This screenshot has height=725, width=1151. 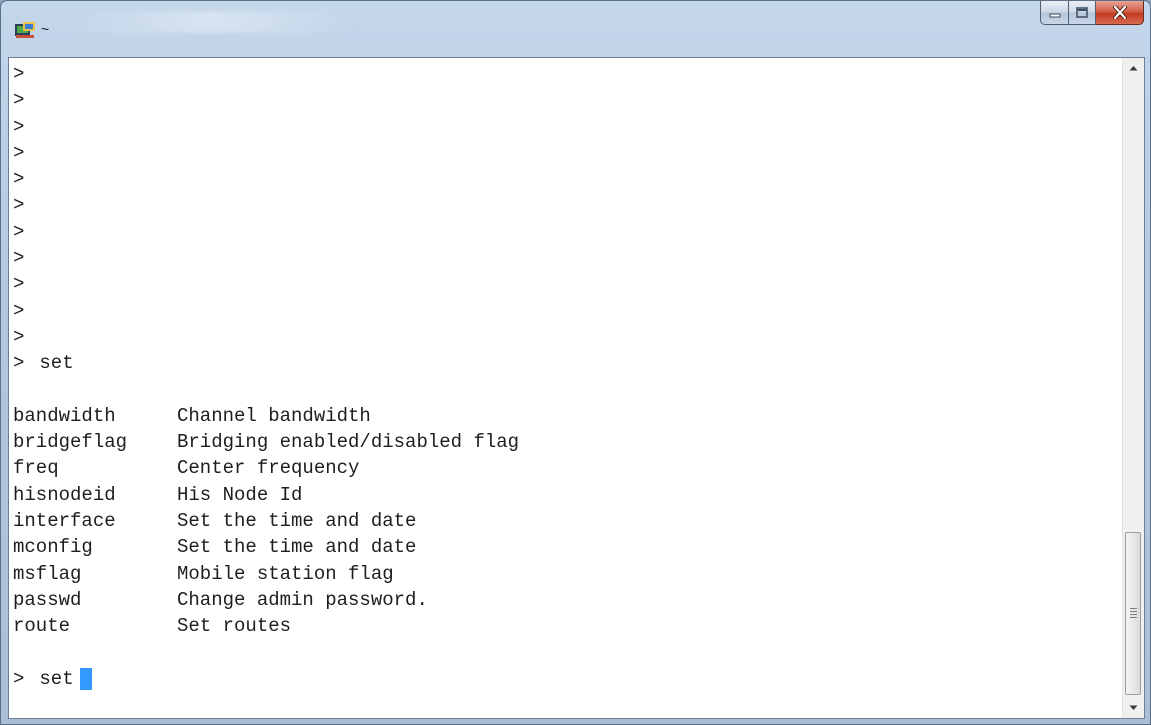 I want to click on vertical-scrollbar, so click(x=1133, y=388).